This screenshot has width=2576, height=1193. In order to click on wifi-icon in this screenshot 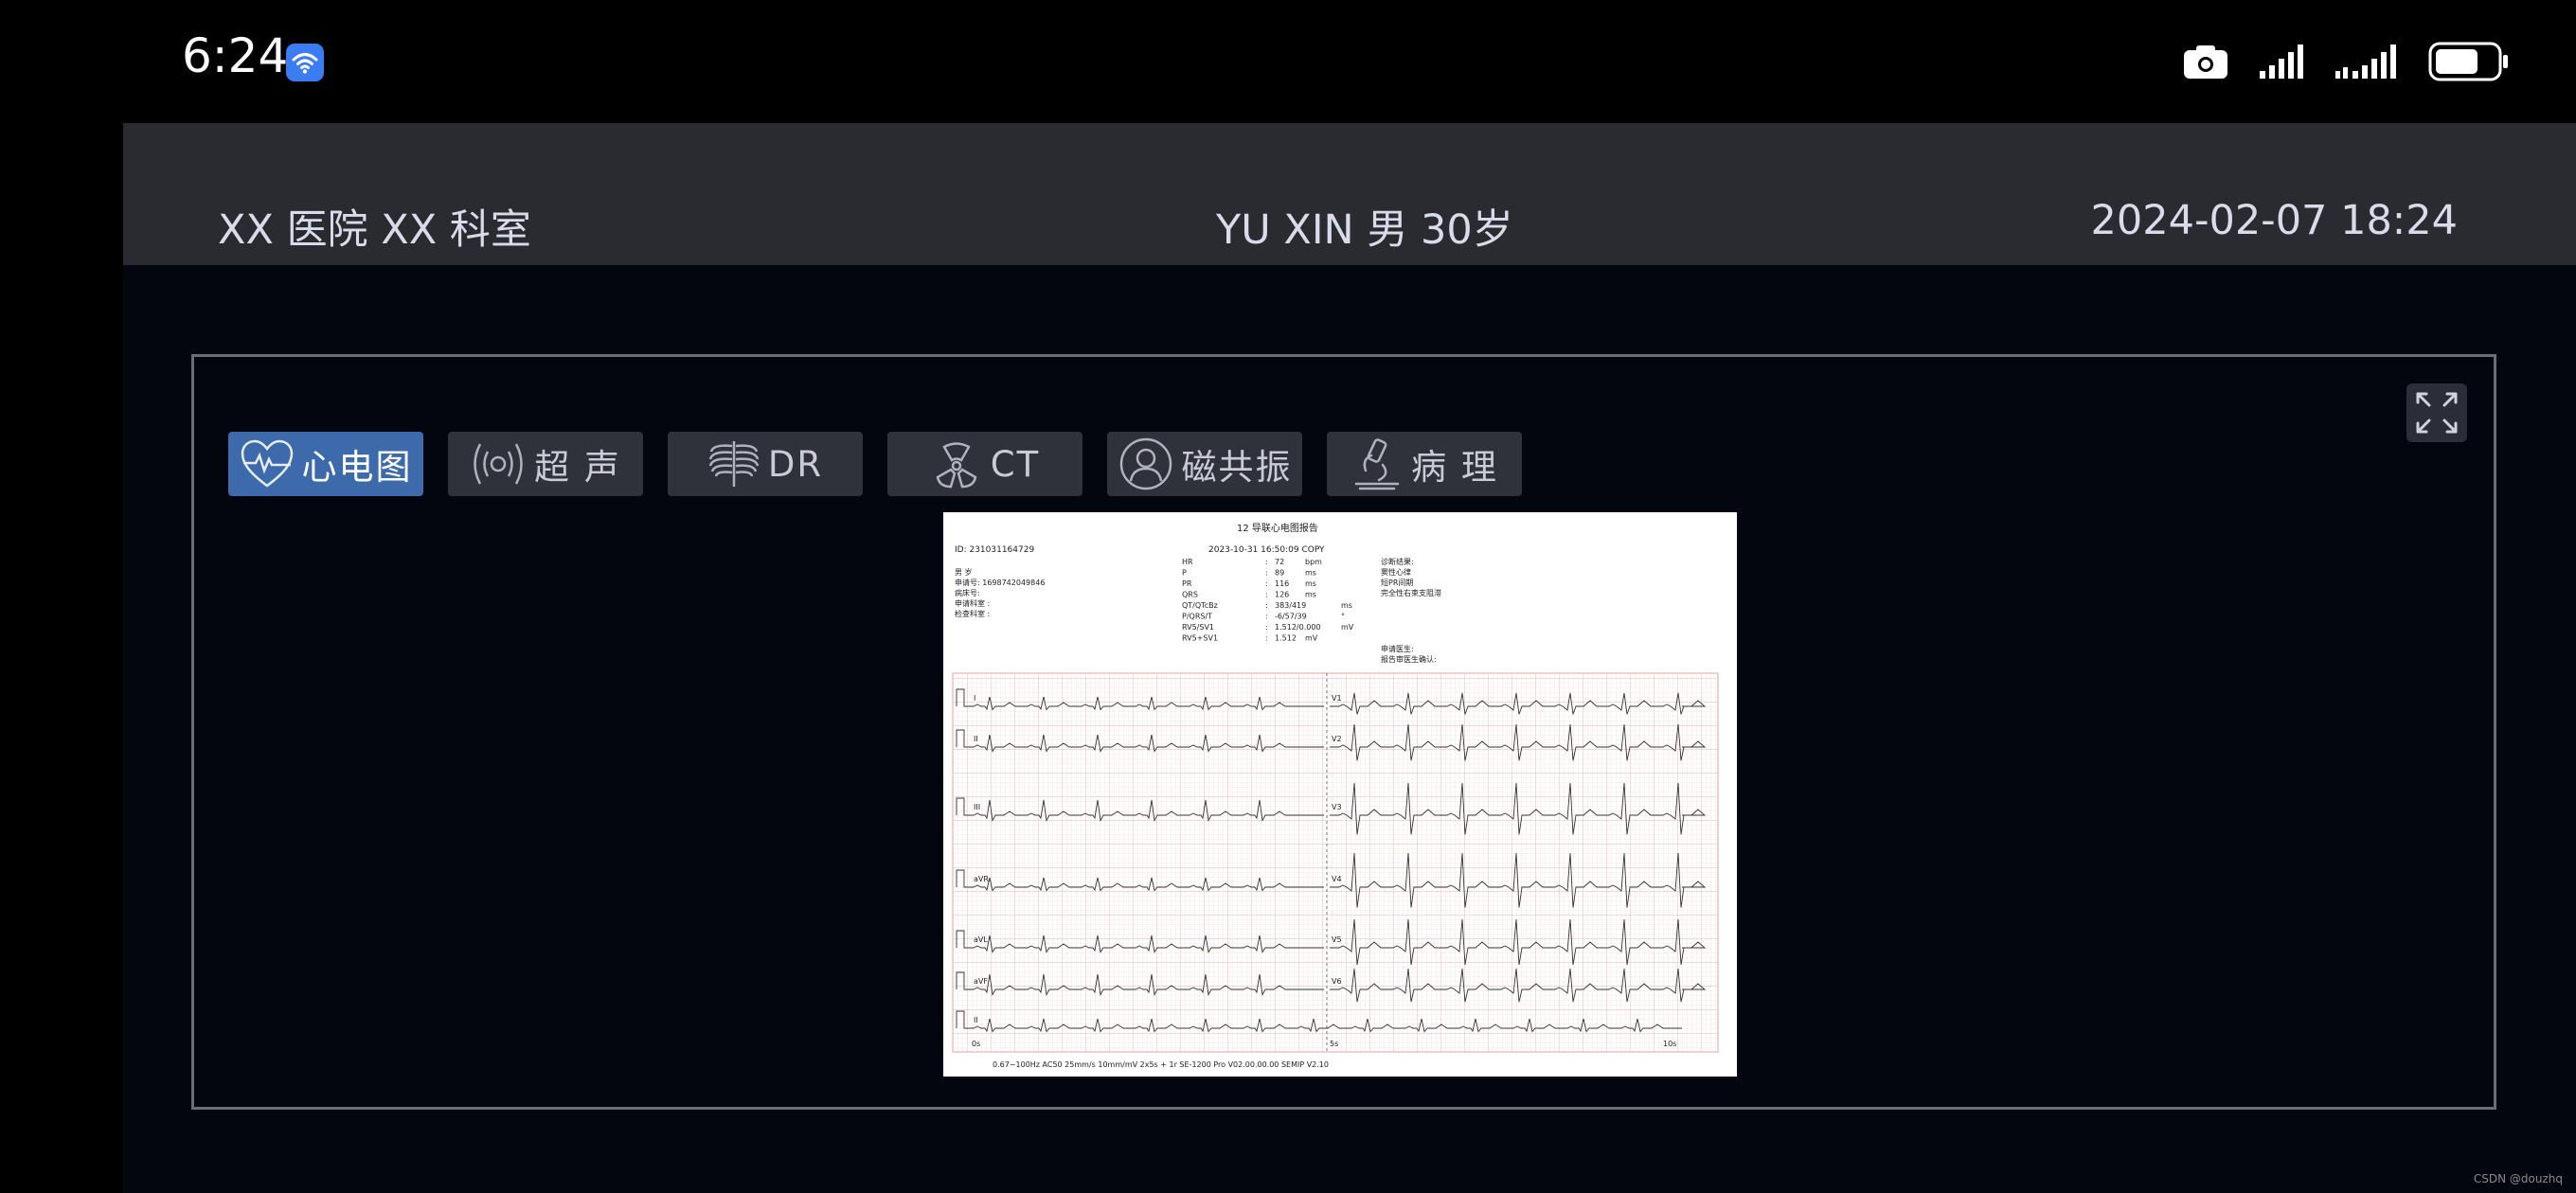, I will do `click(305, 62)`.